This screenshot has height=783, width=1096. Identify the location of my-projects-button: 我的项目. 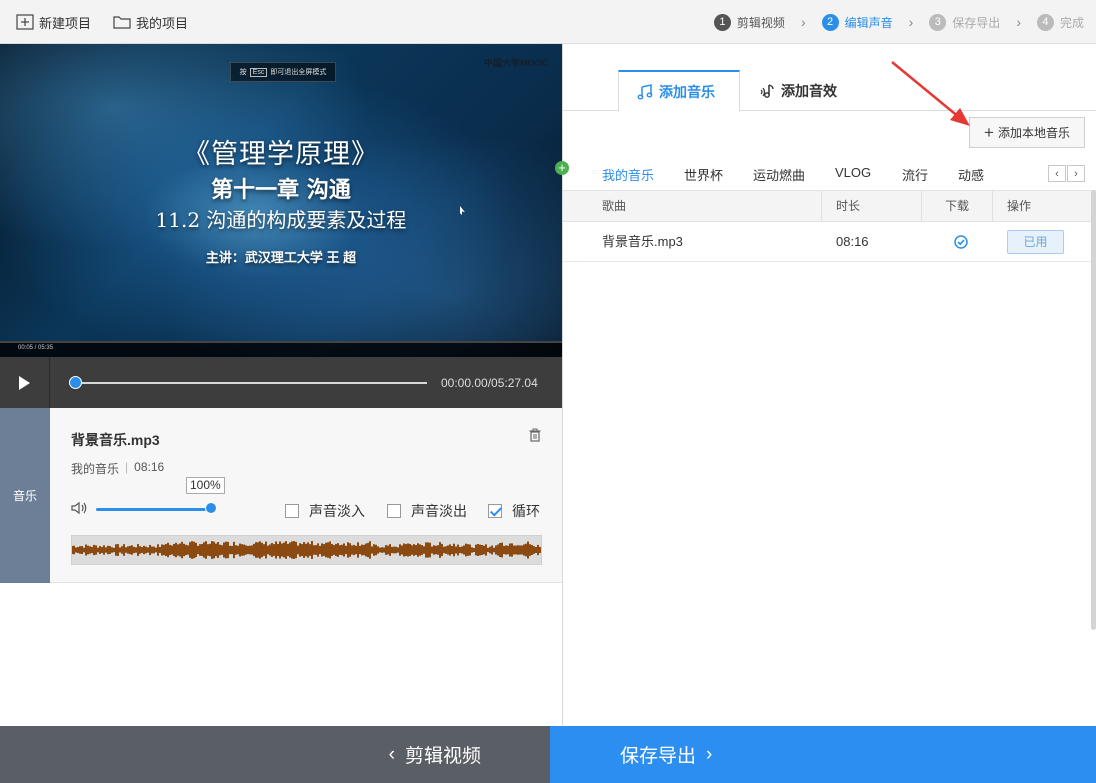
(150, 22).